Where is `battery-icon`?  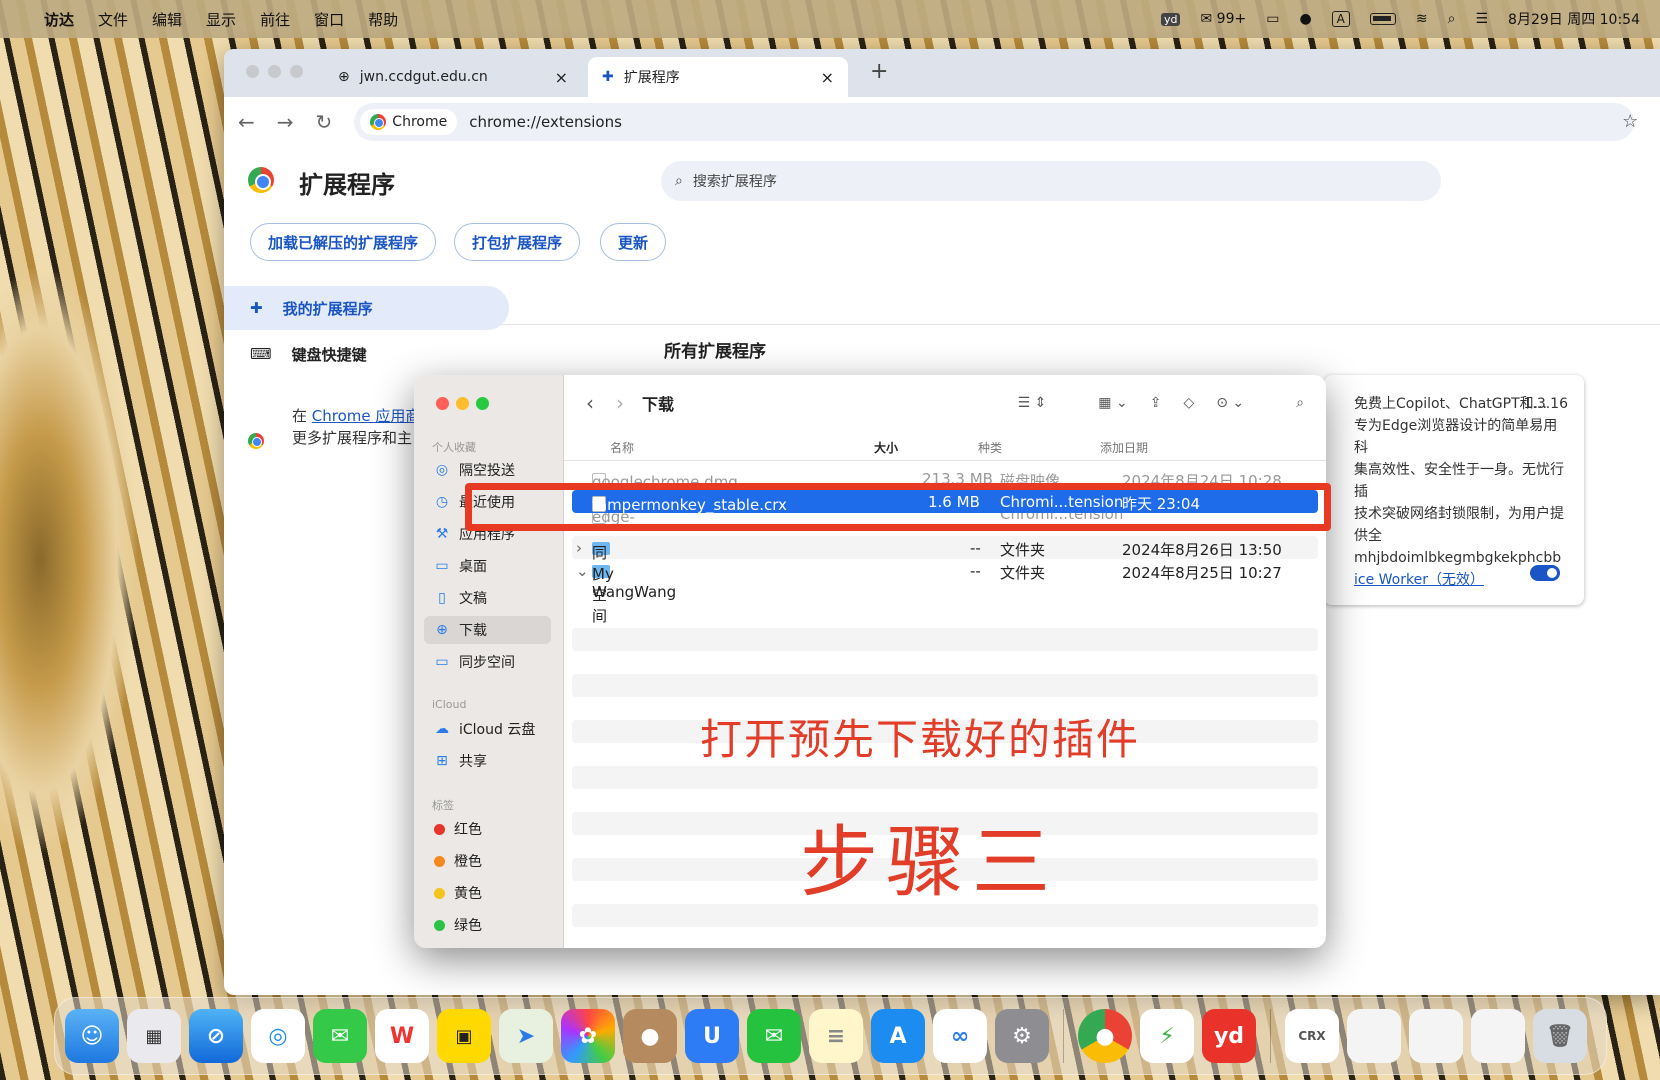 battery-icon is located at coordinates (1382, 19).